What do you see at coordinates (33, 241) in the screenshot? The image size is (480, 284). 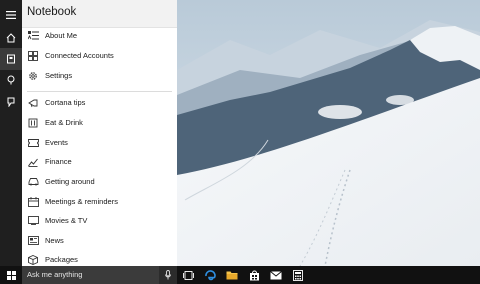 I see `news-icon` at bounding box center [33, 241].